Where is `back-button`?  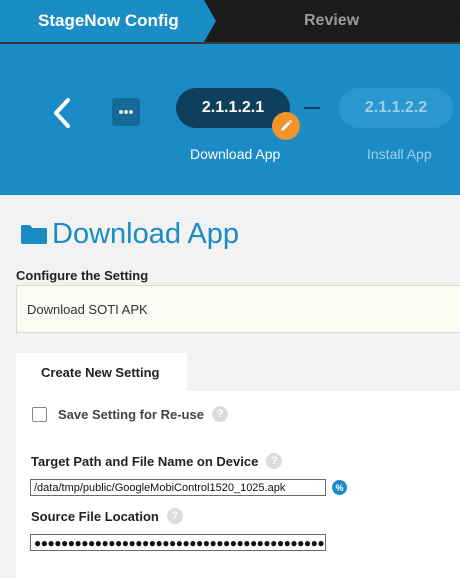 back-button is located at coordinates (62, 113).